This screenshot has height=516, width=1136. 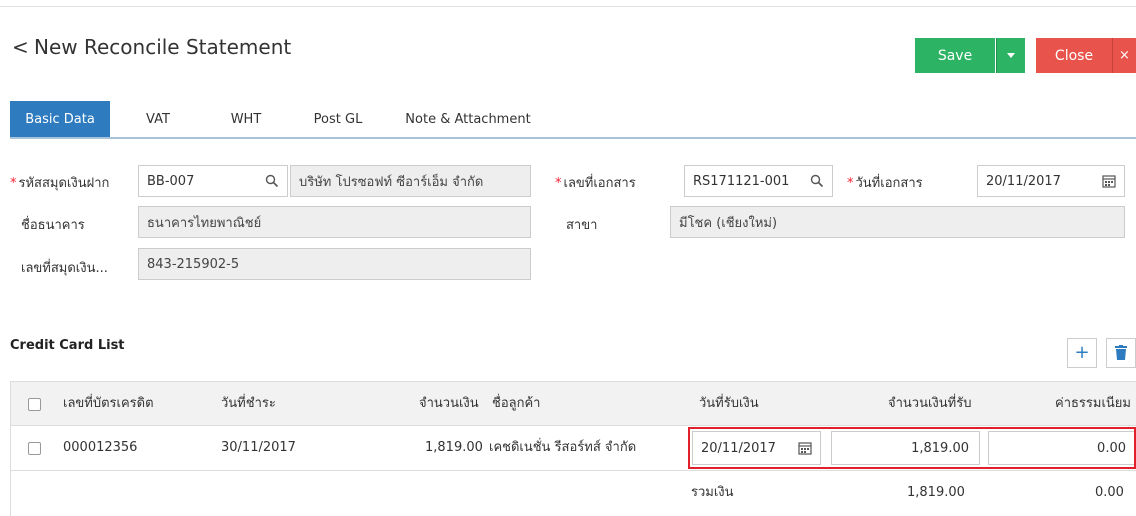 I want to click on bankbook-code-label: * รหัสสมุดเงินฝาก, so click(x=59, y=182).